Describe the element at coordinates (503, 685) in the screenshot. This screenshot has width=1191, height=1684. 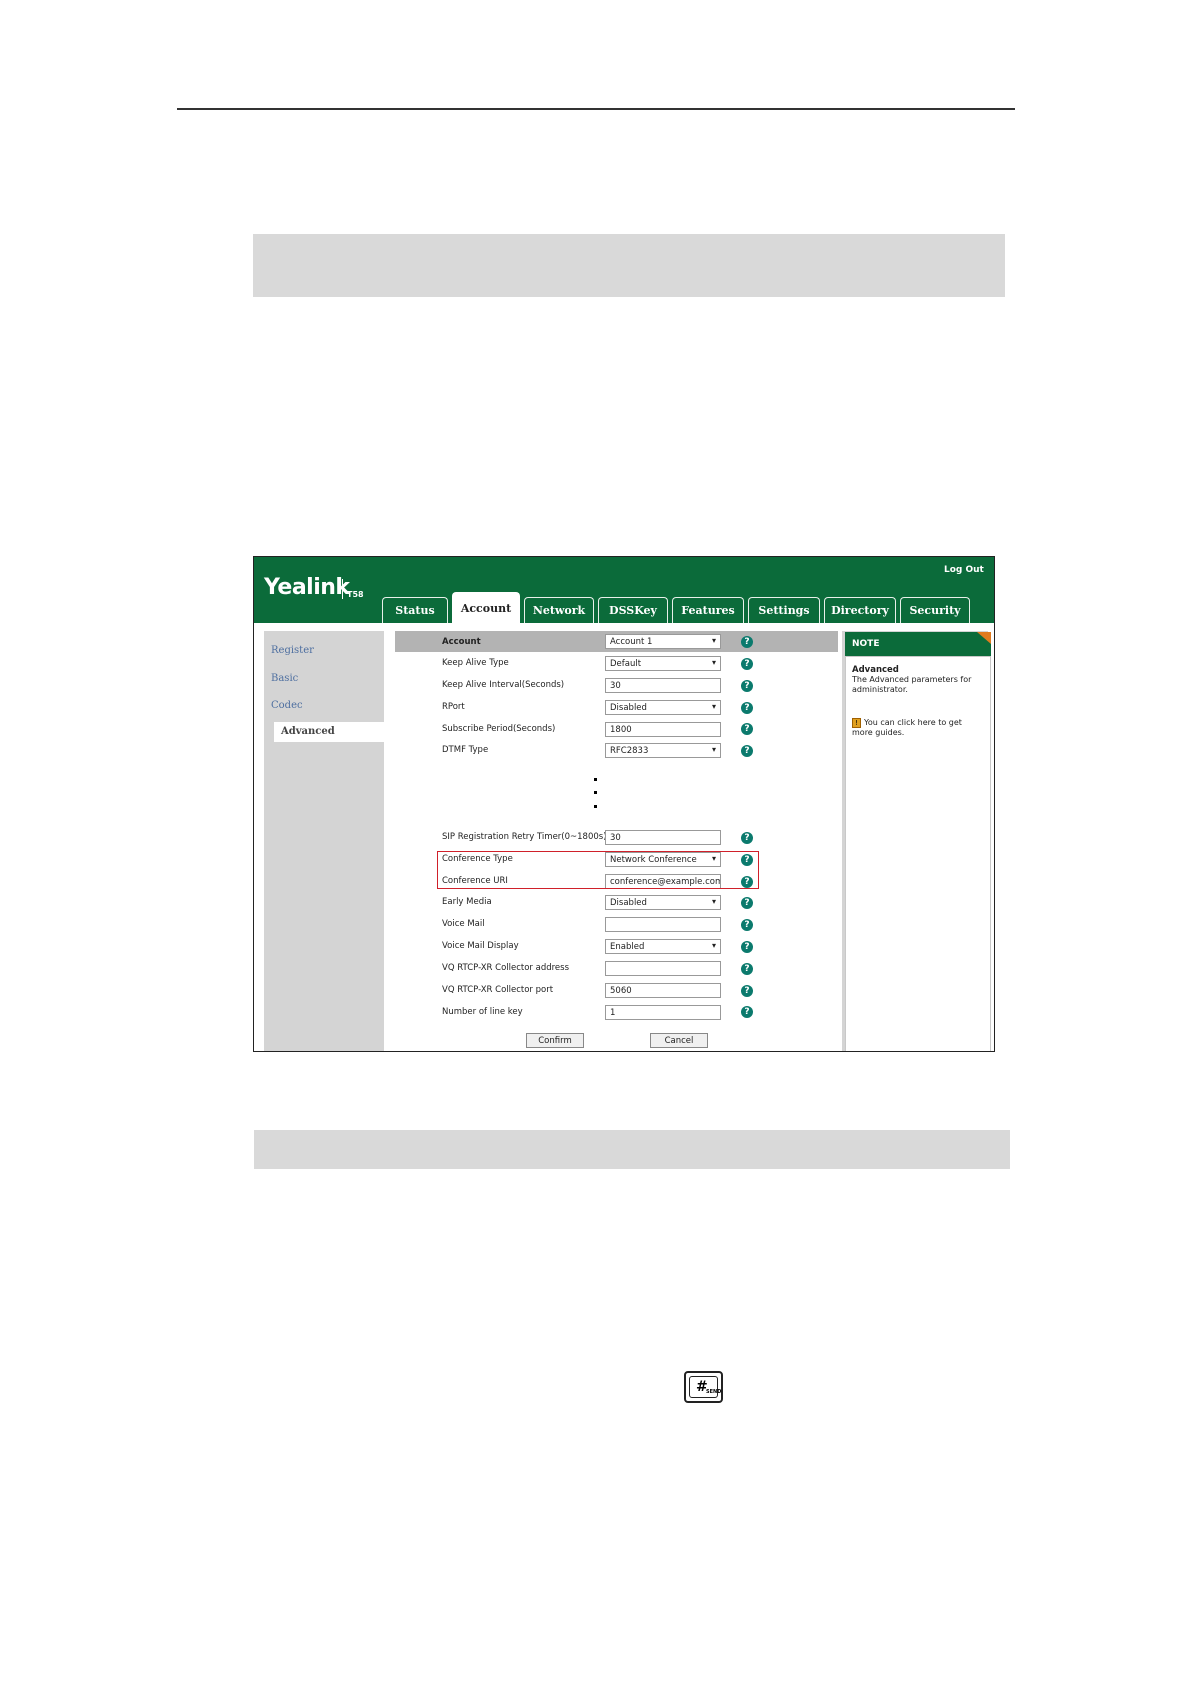
I see `label-keep-alive-interval: Keep Alive Interval(Seconds)` at that location.